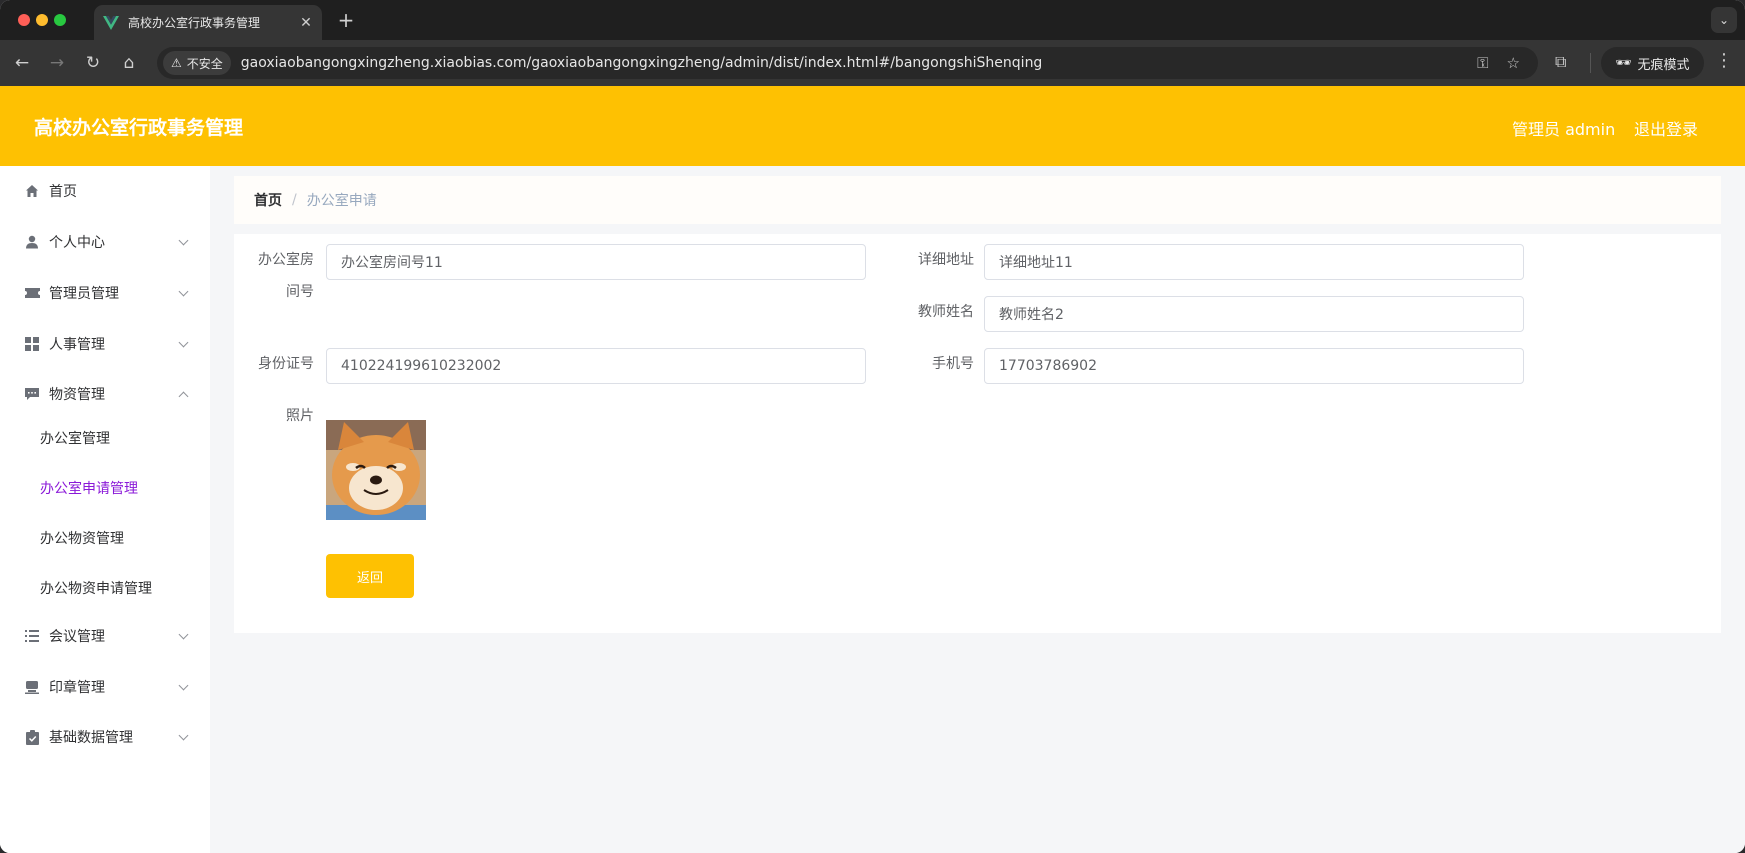  I want to click on incognito-chip: 🕶 无痕模式, so click(1652, 63).